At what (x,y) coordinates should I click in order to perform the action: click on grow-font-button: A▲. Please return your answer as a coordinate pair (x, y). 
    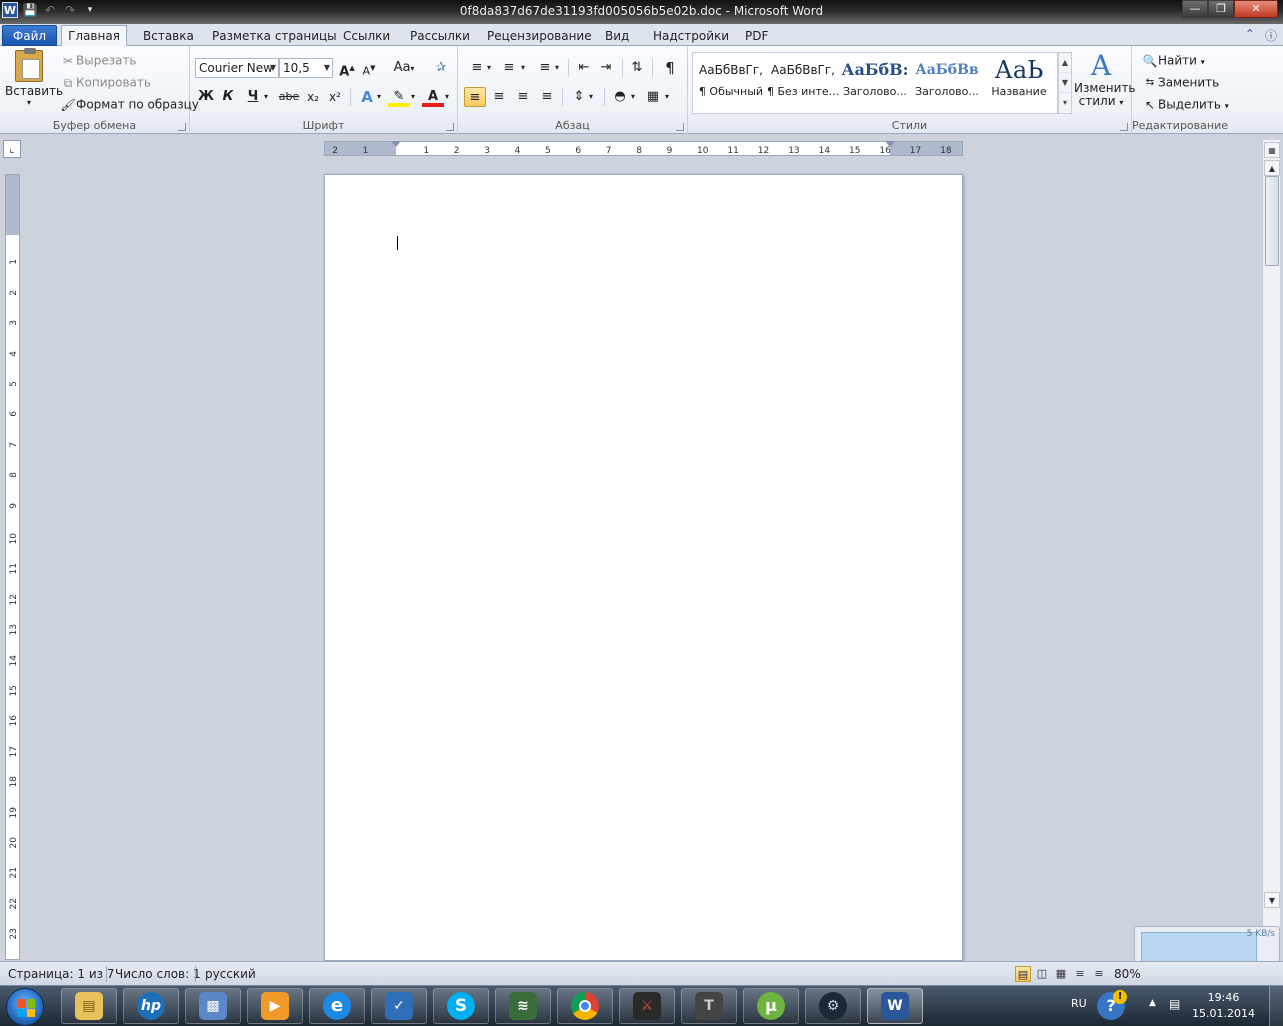
    Looking at the image, I should click on (347, 68).